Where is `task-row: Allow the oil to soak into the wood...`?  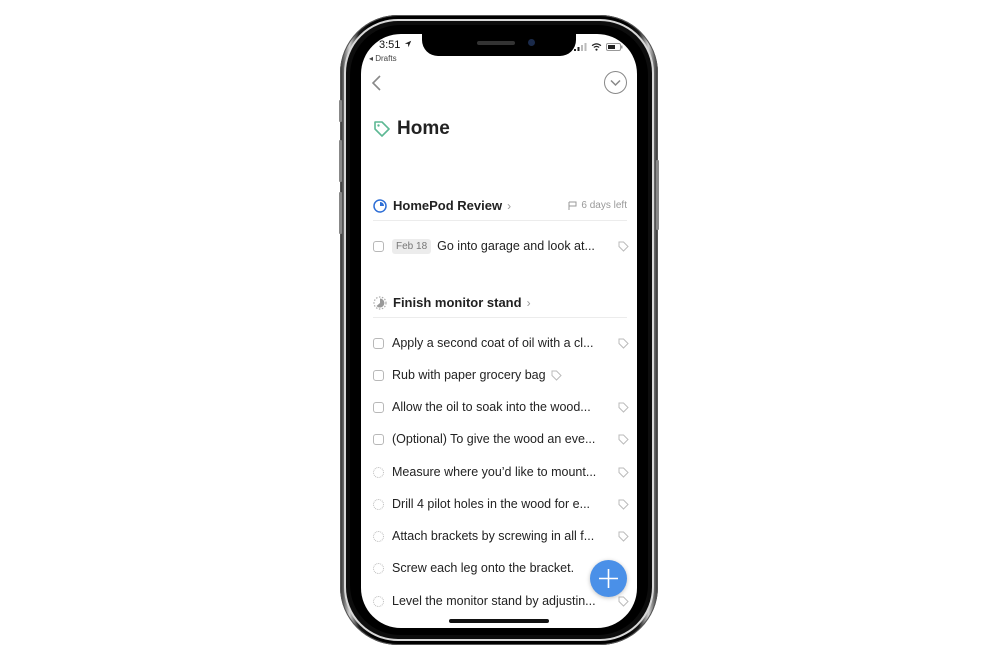 task-row: Allow the oil to soak into the wood... is located at coordinates (501, 407).